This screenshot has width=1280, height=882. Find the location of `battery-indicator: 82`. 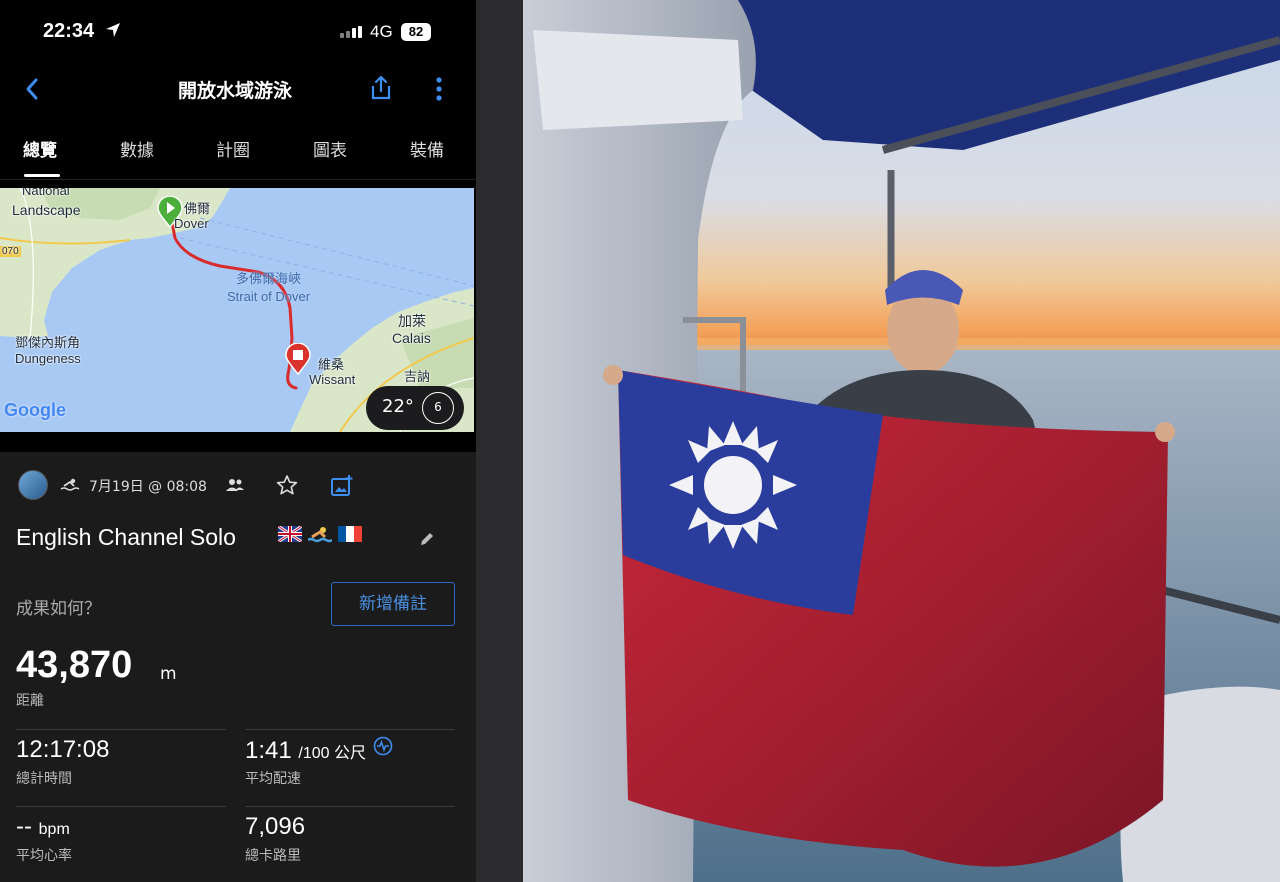

battery-indicator: 82 is located at coordinates (416, 32).